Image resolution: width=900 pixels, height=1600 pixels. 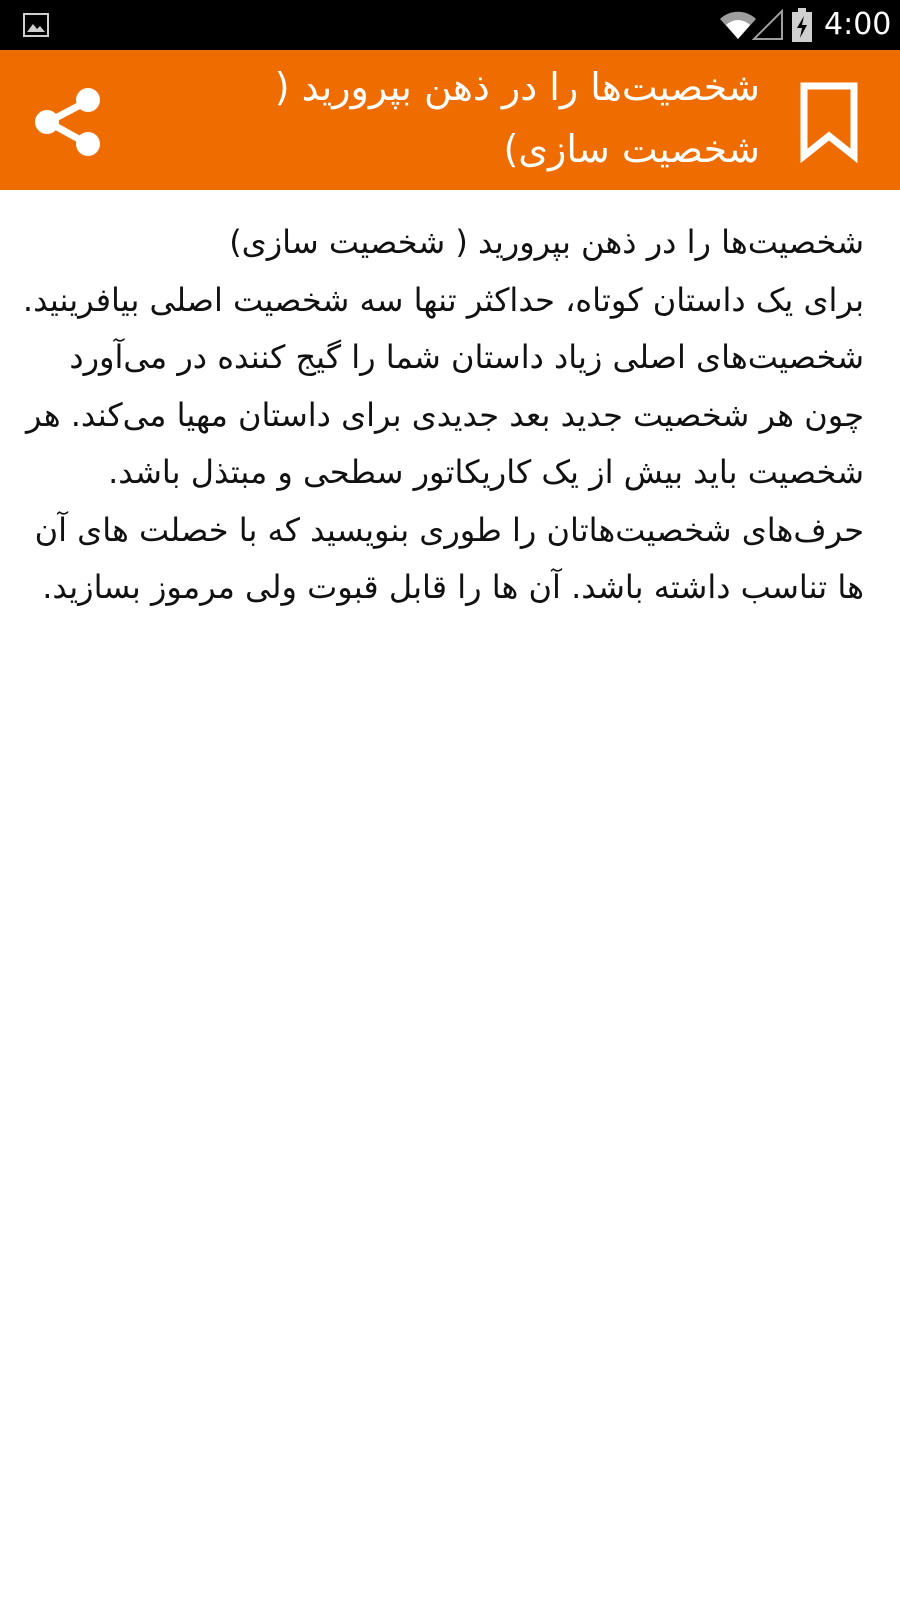 What do you see at coordinates (517, 118) in the screenshot?
I see `page-title: شخصیت‌ها را در ذهن بپرورید ( شخصیت سازی)` at bounding box center [517, 118].